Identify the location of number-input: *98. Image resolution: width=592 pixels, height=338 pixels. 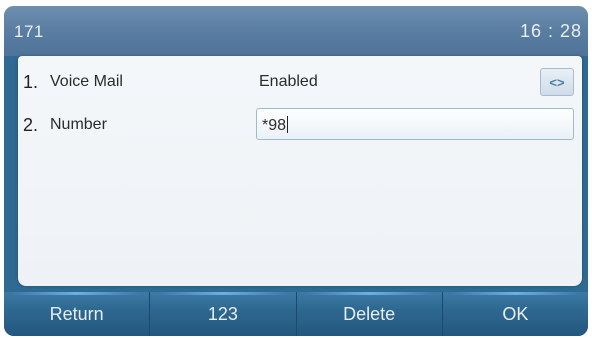
(415, 124).